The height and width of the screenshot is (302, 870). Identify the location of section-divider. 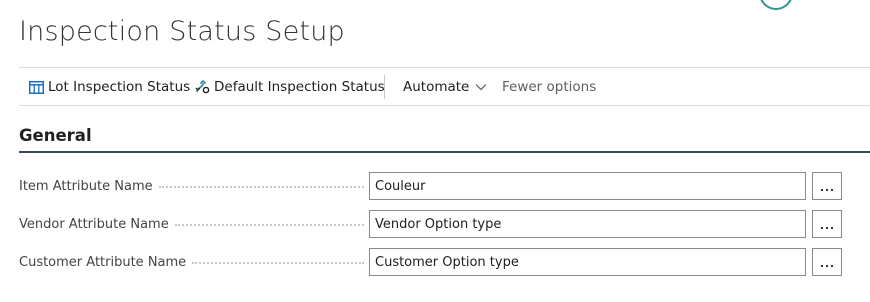
(444, 152).